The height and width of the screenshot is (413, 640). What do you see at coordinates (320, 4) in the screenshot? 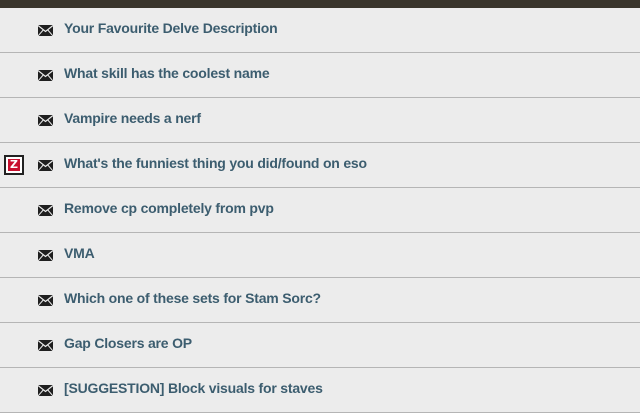
I see `top-border` at bounding box center [320, 4].